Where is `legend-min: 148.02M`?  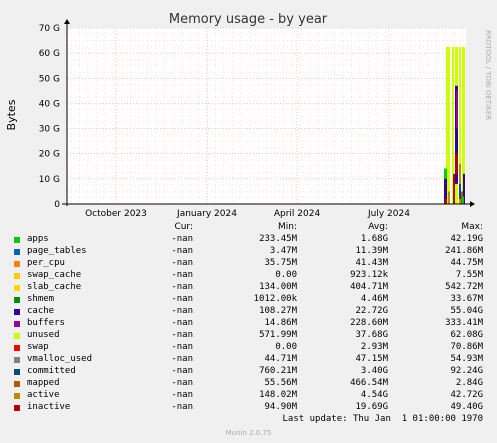 legend-min: 148.02M is located at coordinates (278, 395).